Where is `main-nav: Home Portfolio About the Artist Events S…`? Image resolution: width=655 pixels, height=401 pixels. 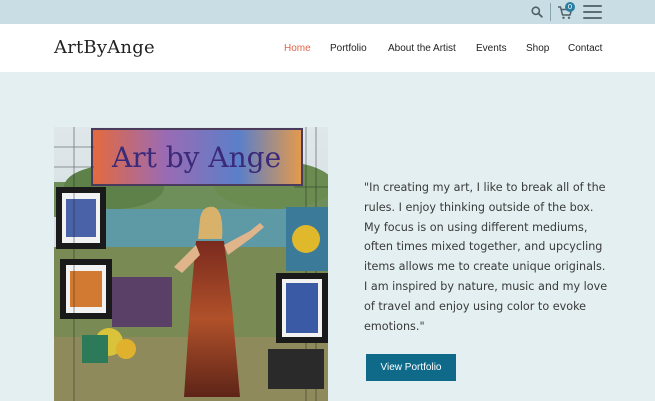 main-nav: Home Portfolio About the Artist Events S… is located at coordinates (327, 50).